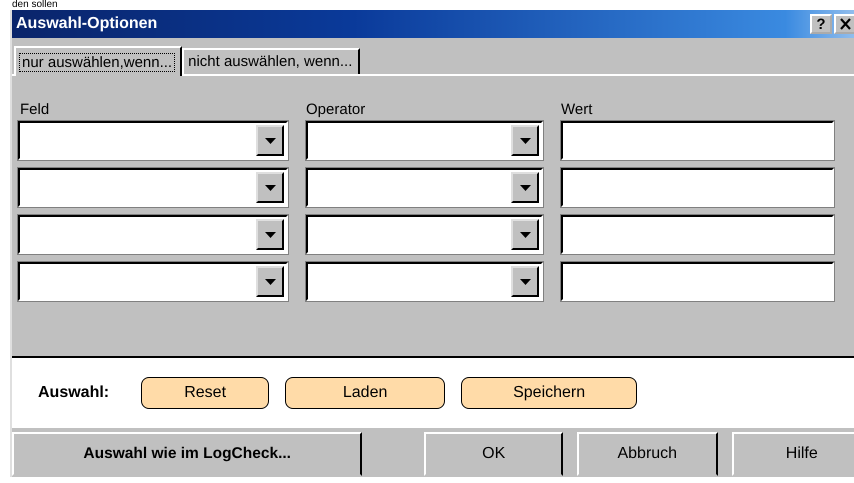 Image resolution: width=854 pixels, height=483 pixels. What do you see at coordinates (365, 393) in the screenshot?
I see `selection-button: Laden` at bounding box center [365, 393].